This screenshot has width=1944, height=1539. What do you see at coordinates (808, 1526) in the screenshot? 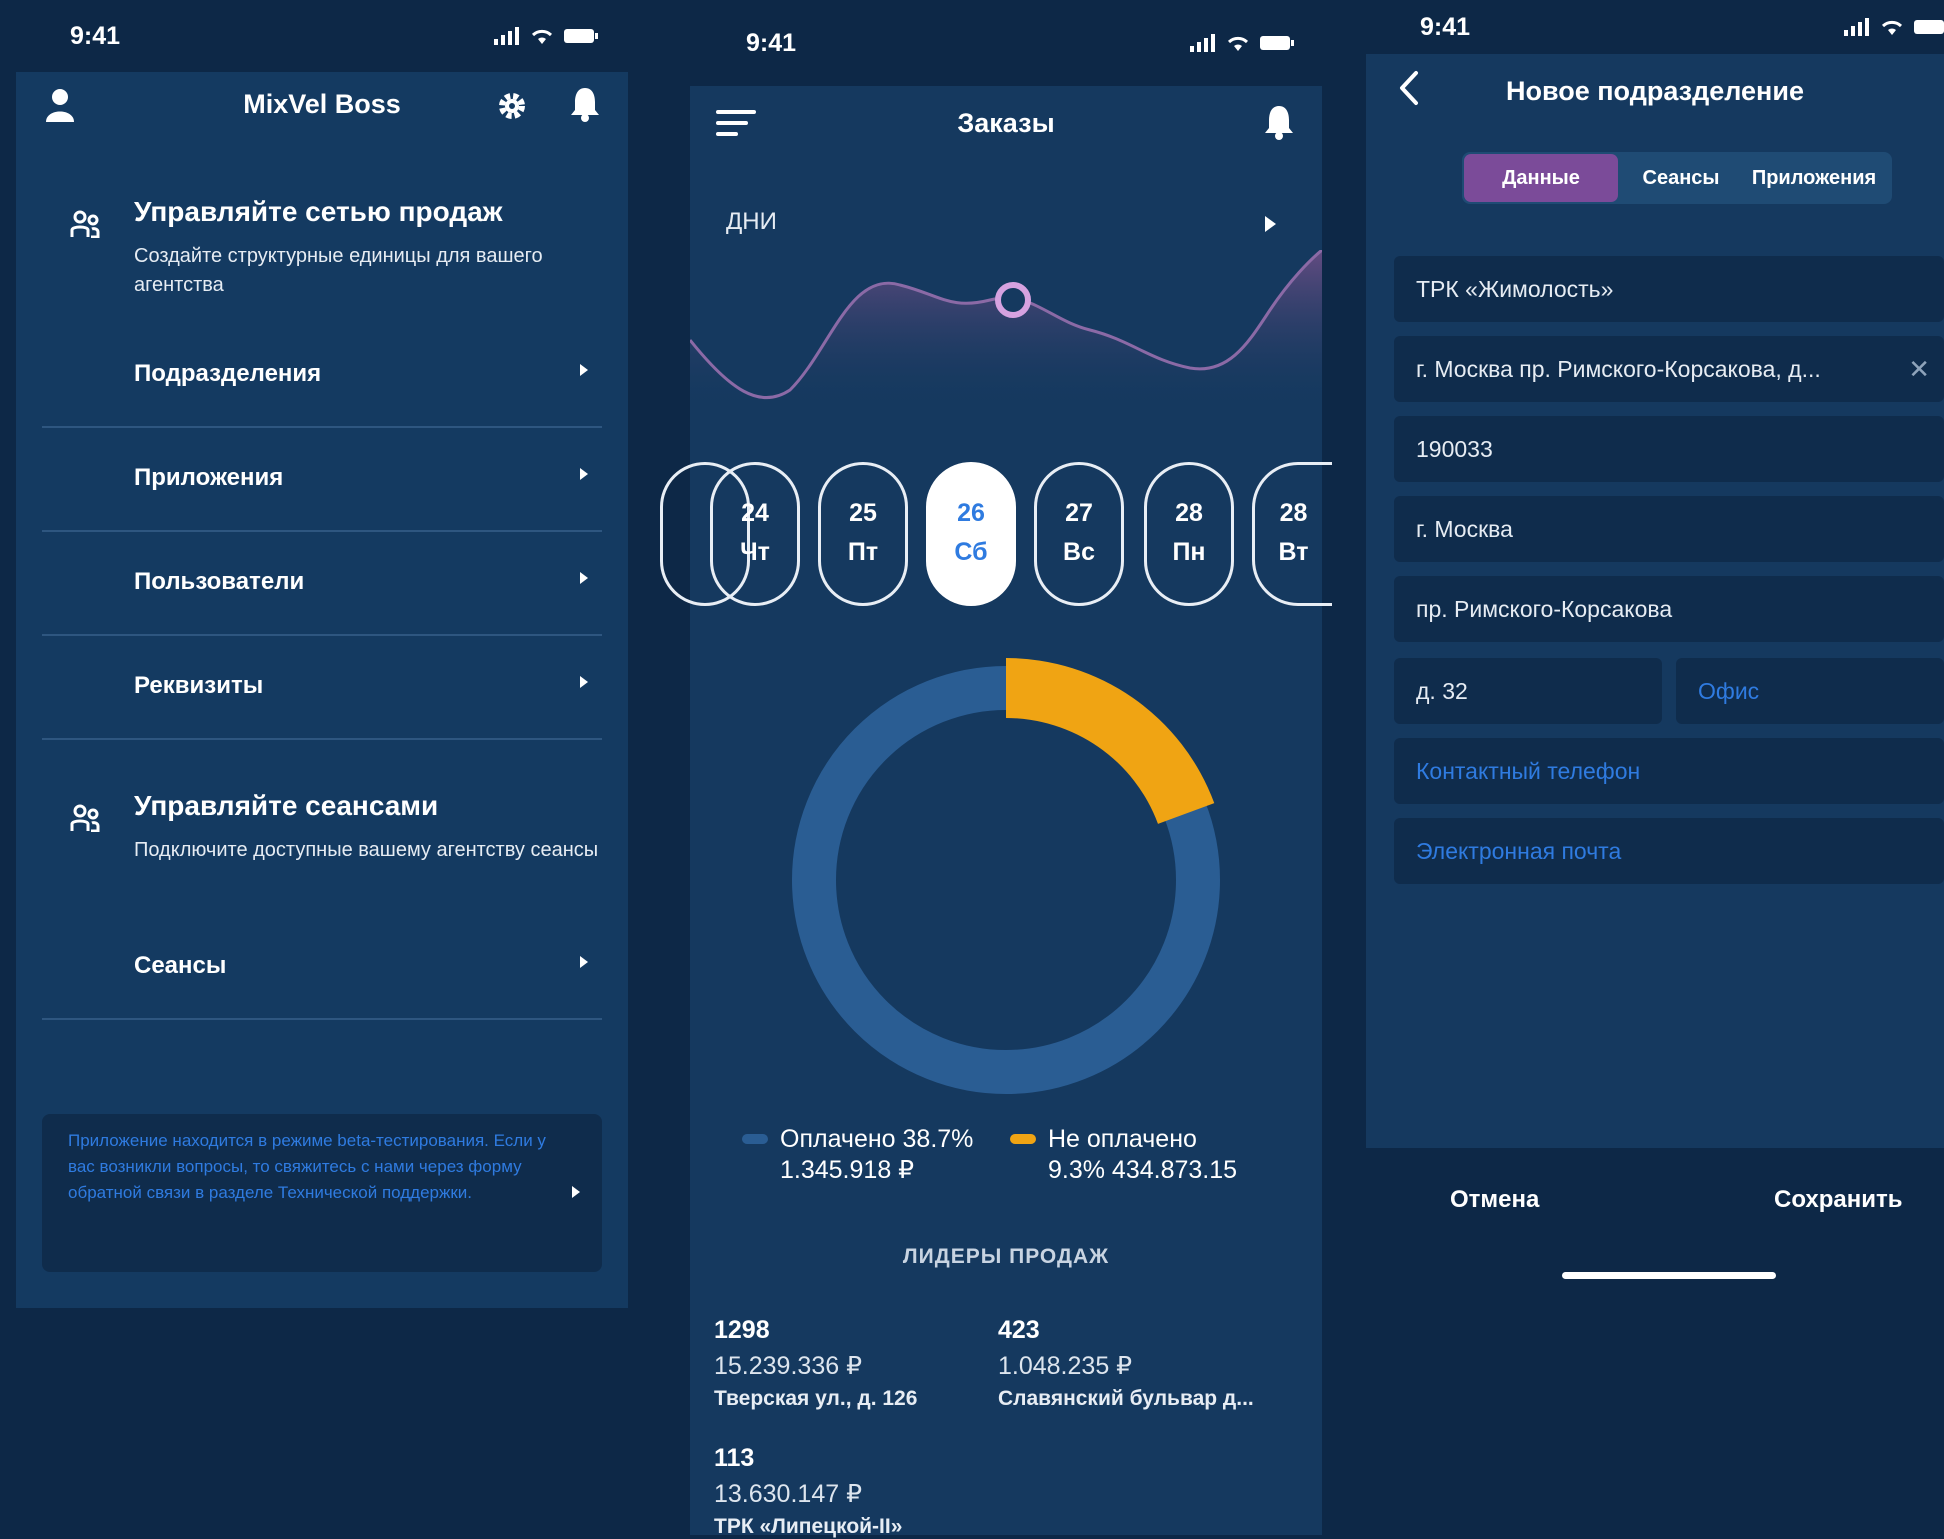
I see `leader-address: ТРК «Липецкой-II»` at bounding box center [808, 1526].